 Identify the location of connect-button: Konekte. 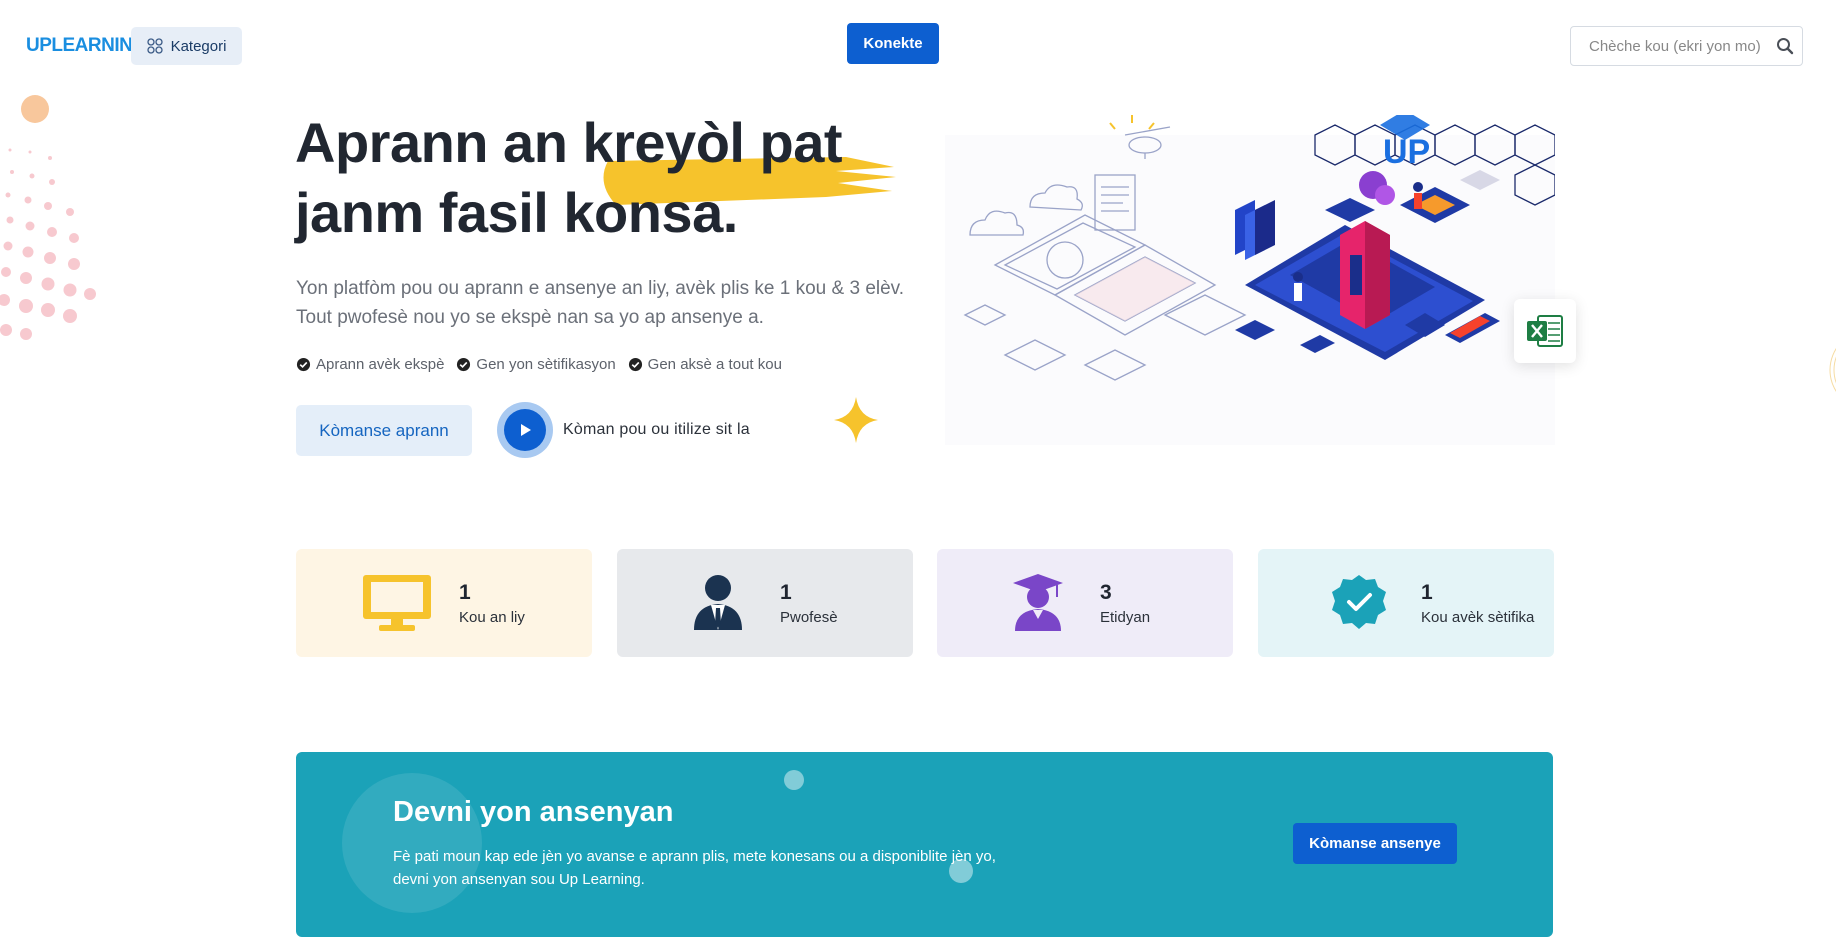
(893, 43).